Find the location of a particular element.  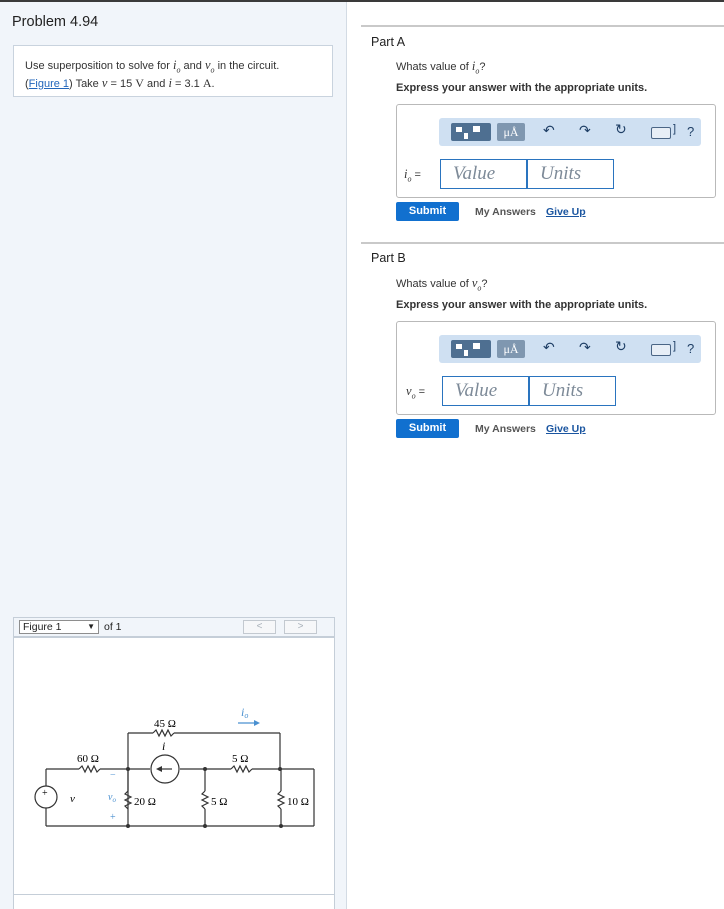

figure-navigation-bar: Figure 1 ▼ of 1 < > is located at coordinates (174, 627).